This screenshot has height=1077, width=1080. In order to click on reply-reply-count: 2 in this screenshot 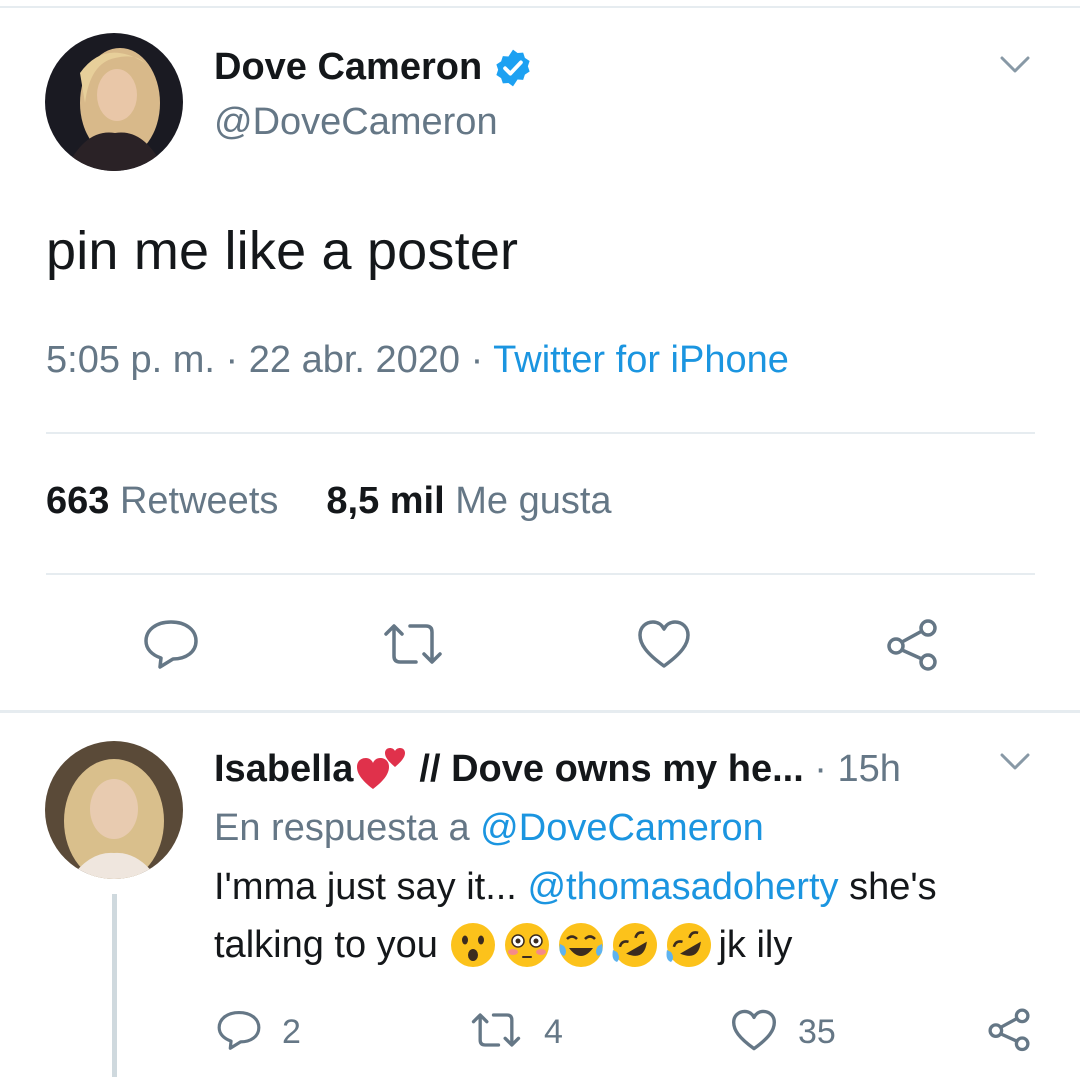, I will do `click(291, 1032)`.